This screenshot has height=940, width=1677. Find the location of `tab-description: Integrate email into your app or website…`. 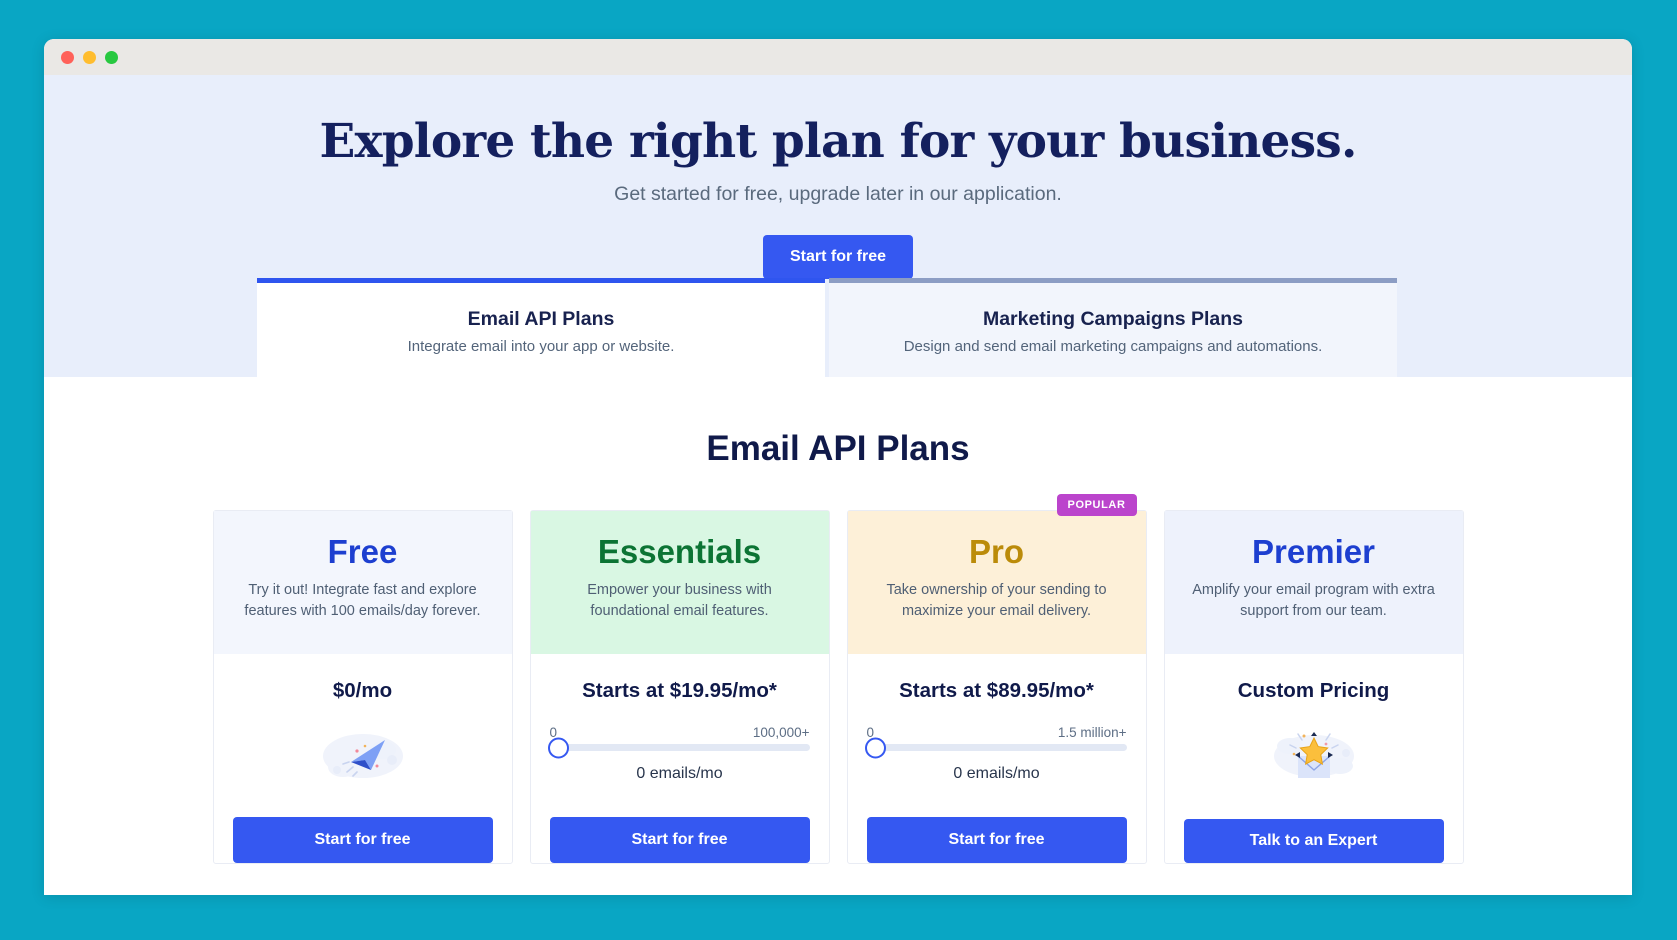

tab-description: Integrate email into your app or website… is located at coordinates (541, 346).